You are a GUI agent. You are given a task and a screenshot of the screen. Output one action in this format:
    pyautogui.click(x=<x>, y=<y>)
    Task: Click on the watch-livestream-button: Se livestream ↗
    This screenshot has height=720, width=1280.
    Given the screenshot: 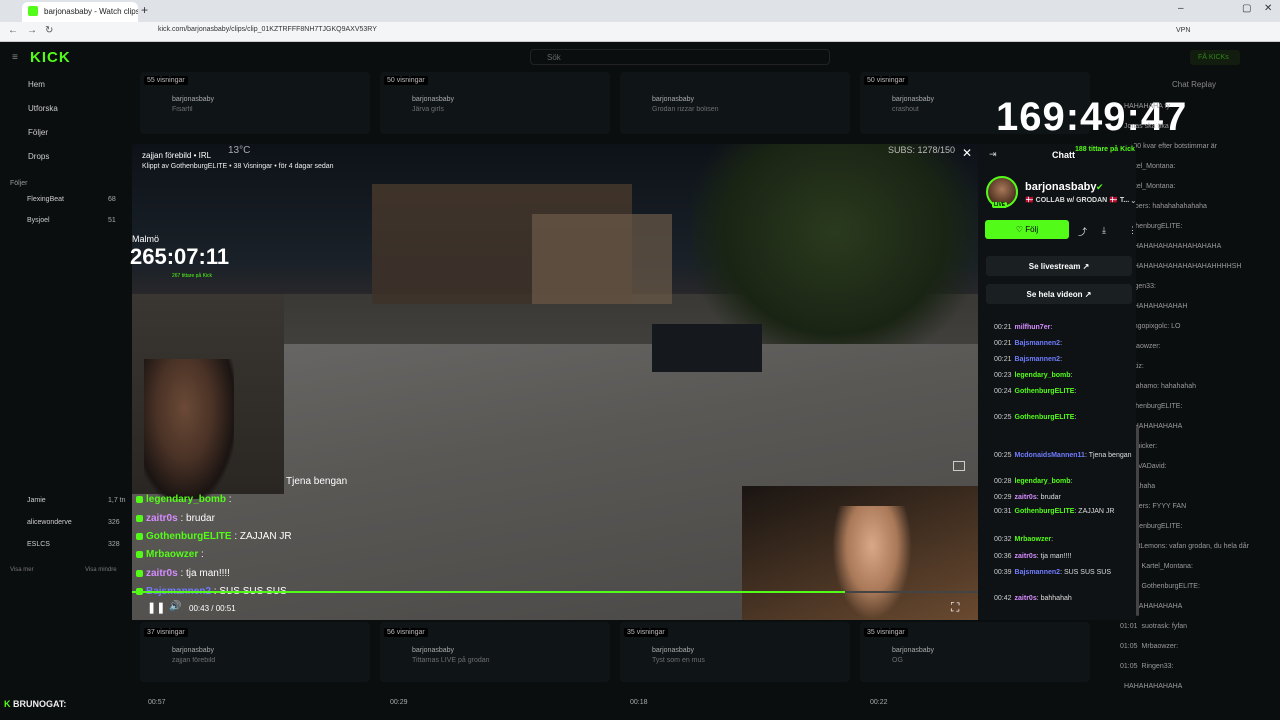 What is the action you would take?
    pyautogui.click(x=1059, y=266)
    